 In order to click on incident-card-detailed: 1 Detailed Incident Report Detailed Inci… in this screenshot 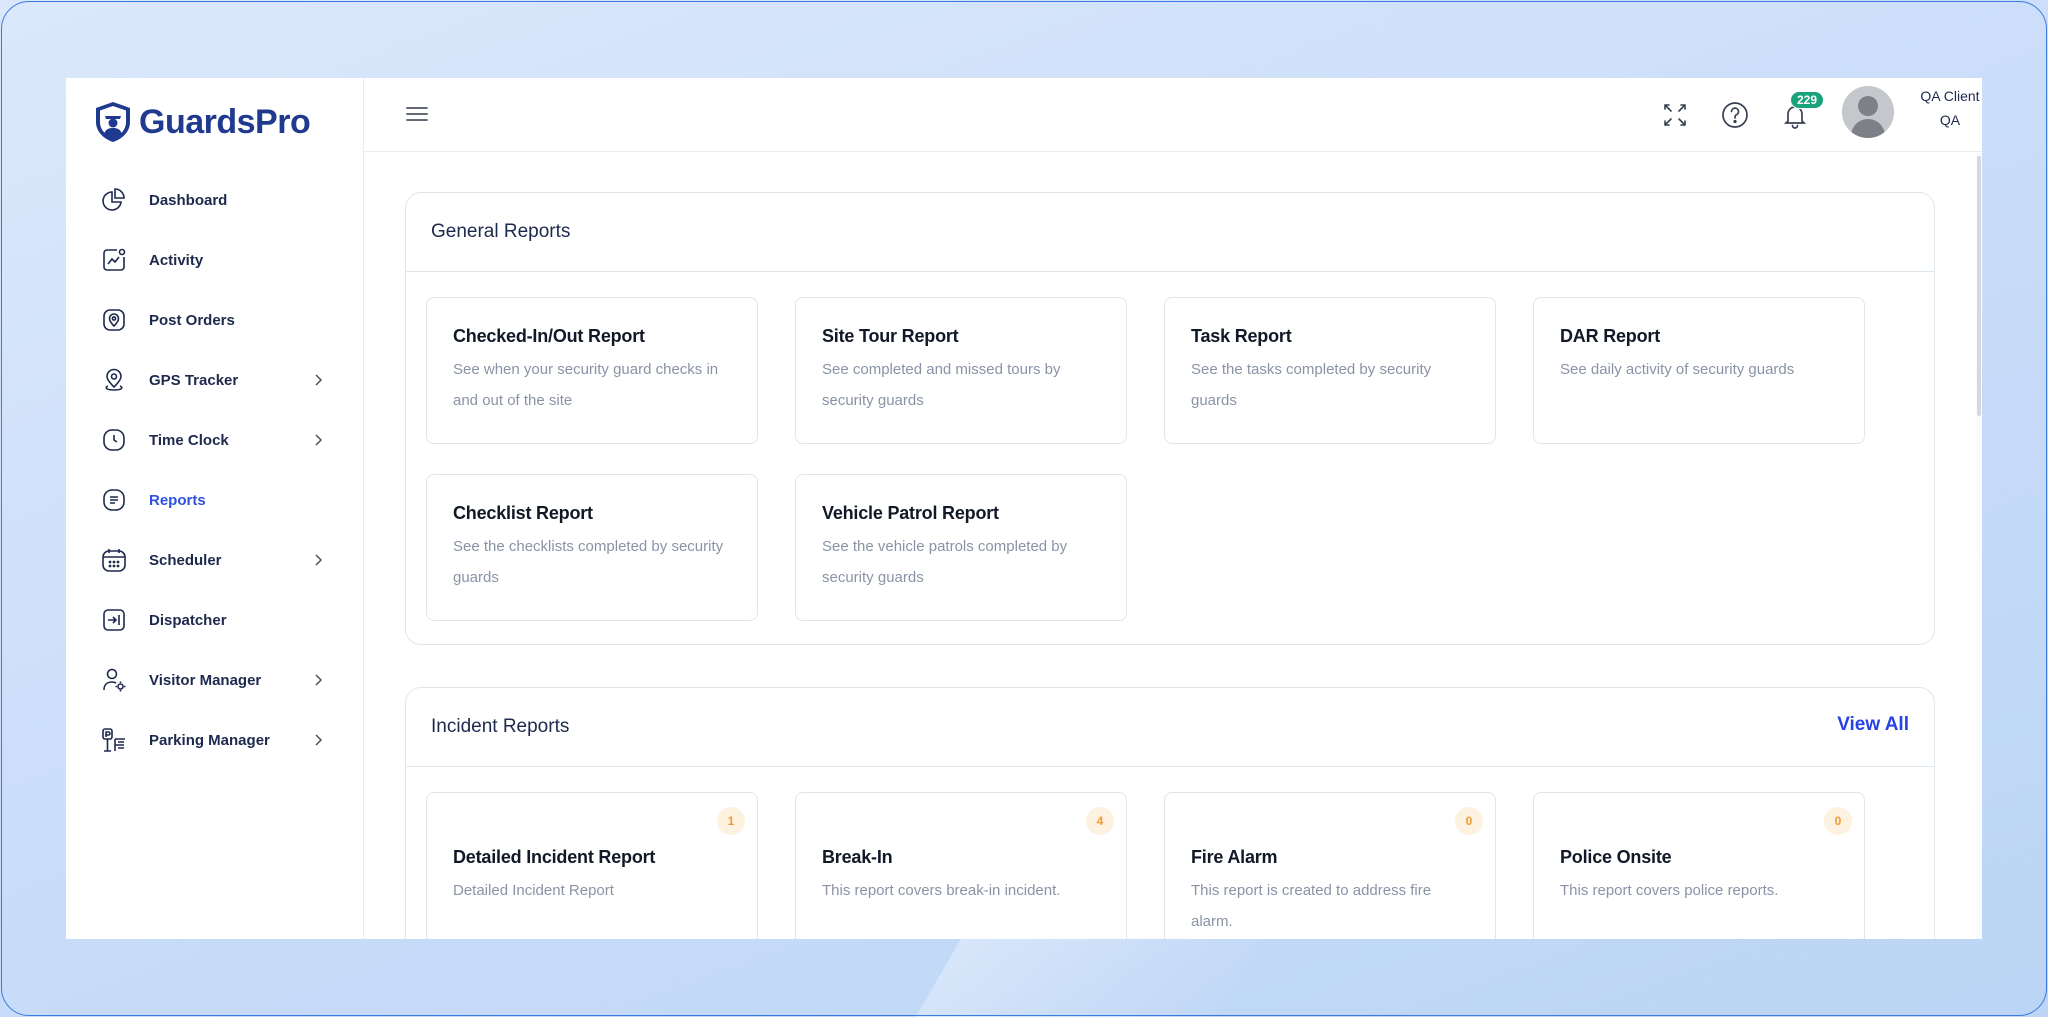, I will do `click(592, 865)`.